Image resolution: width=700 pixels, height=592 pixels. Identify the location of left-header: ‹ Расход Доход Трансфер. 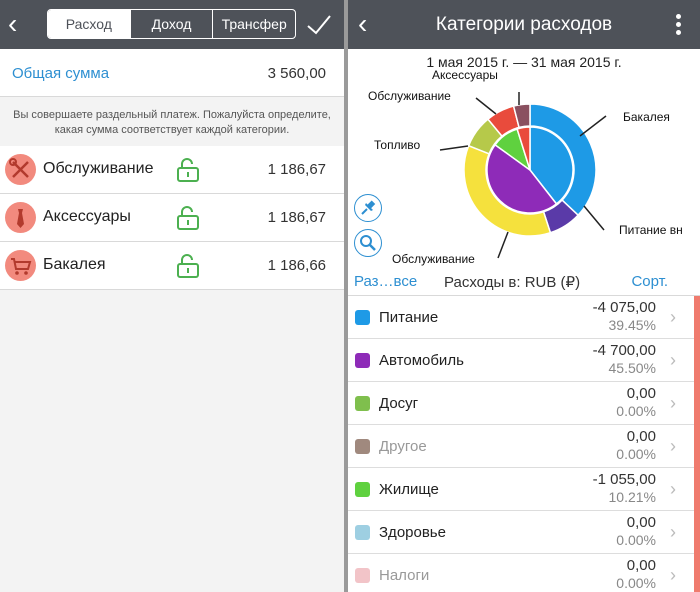
(172, 24).